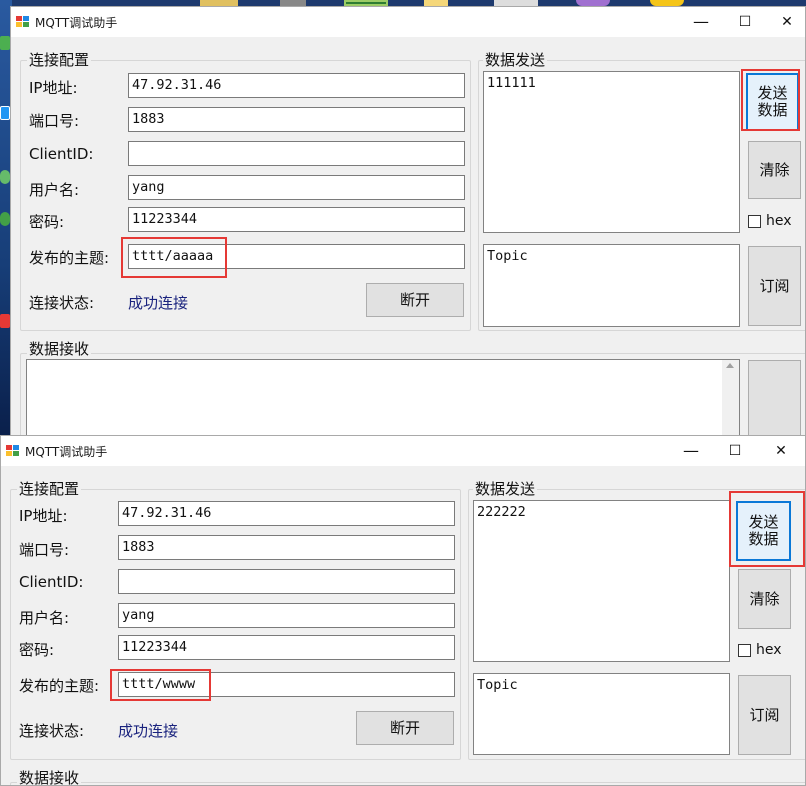 Image resolution: width=806 pixels, height=786 pixels. Describe the element at coordinates (383, 399) in the screenshot. I see `receive-textarea` at that location.